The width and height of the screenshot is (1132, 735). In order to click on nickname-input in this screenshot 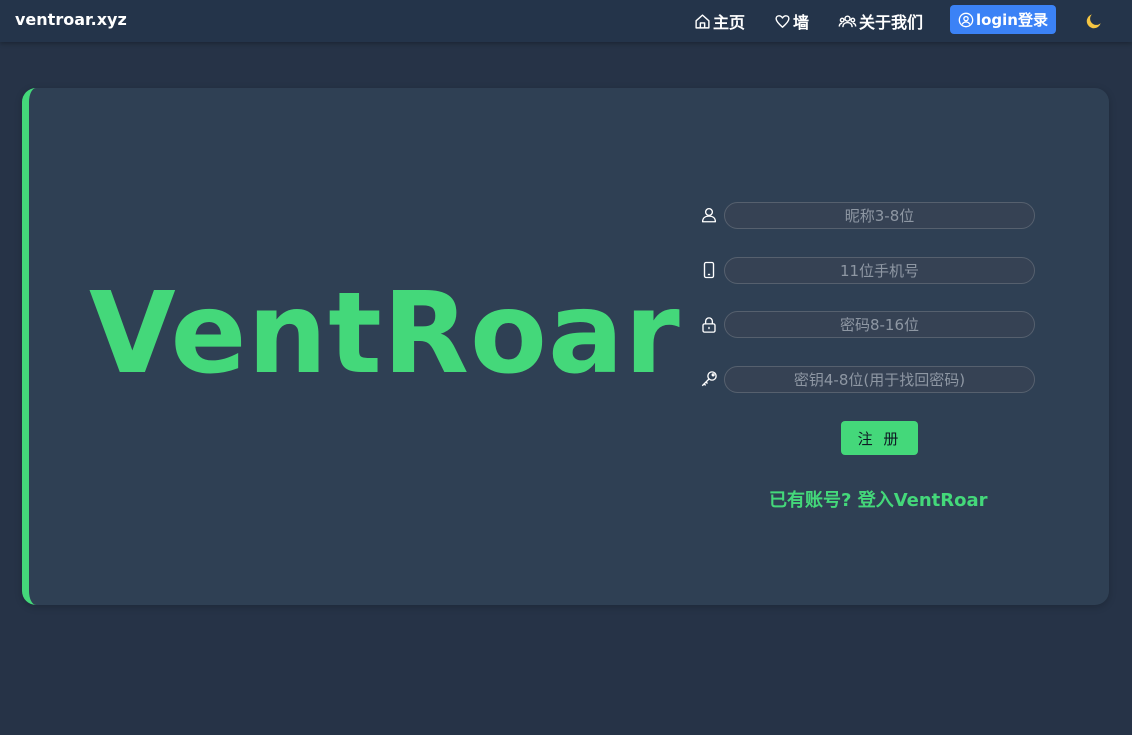, I will do `click(879, 215)`.